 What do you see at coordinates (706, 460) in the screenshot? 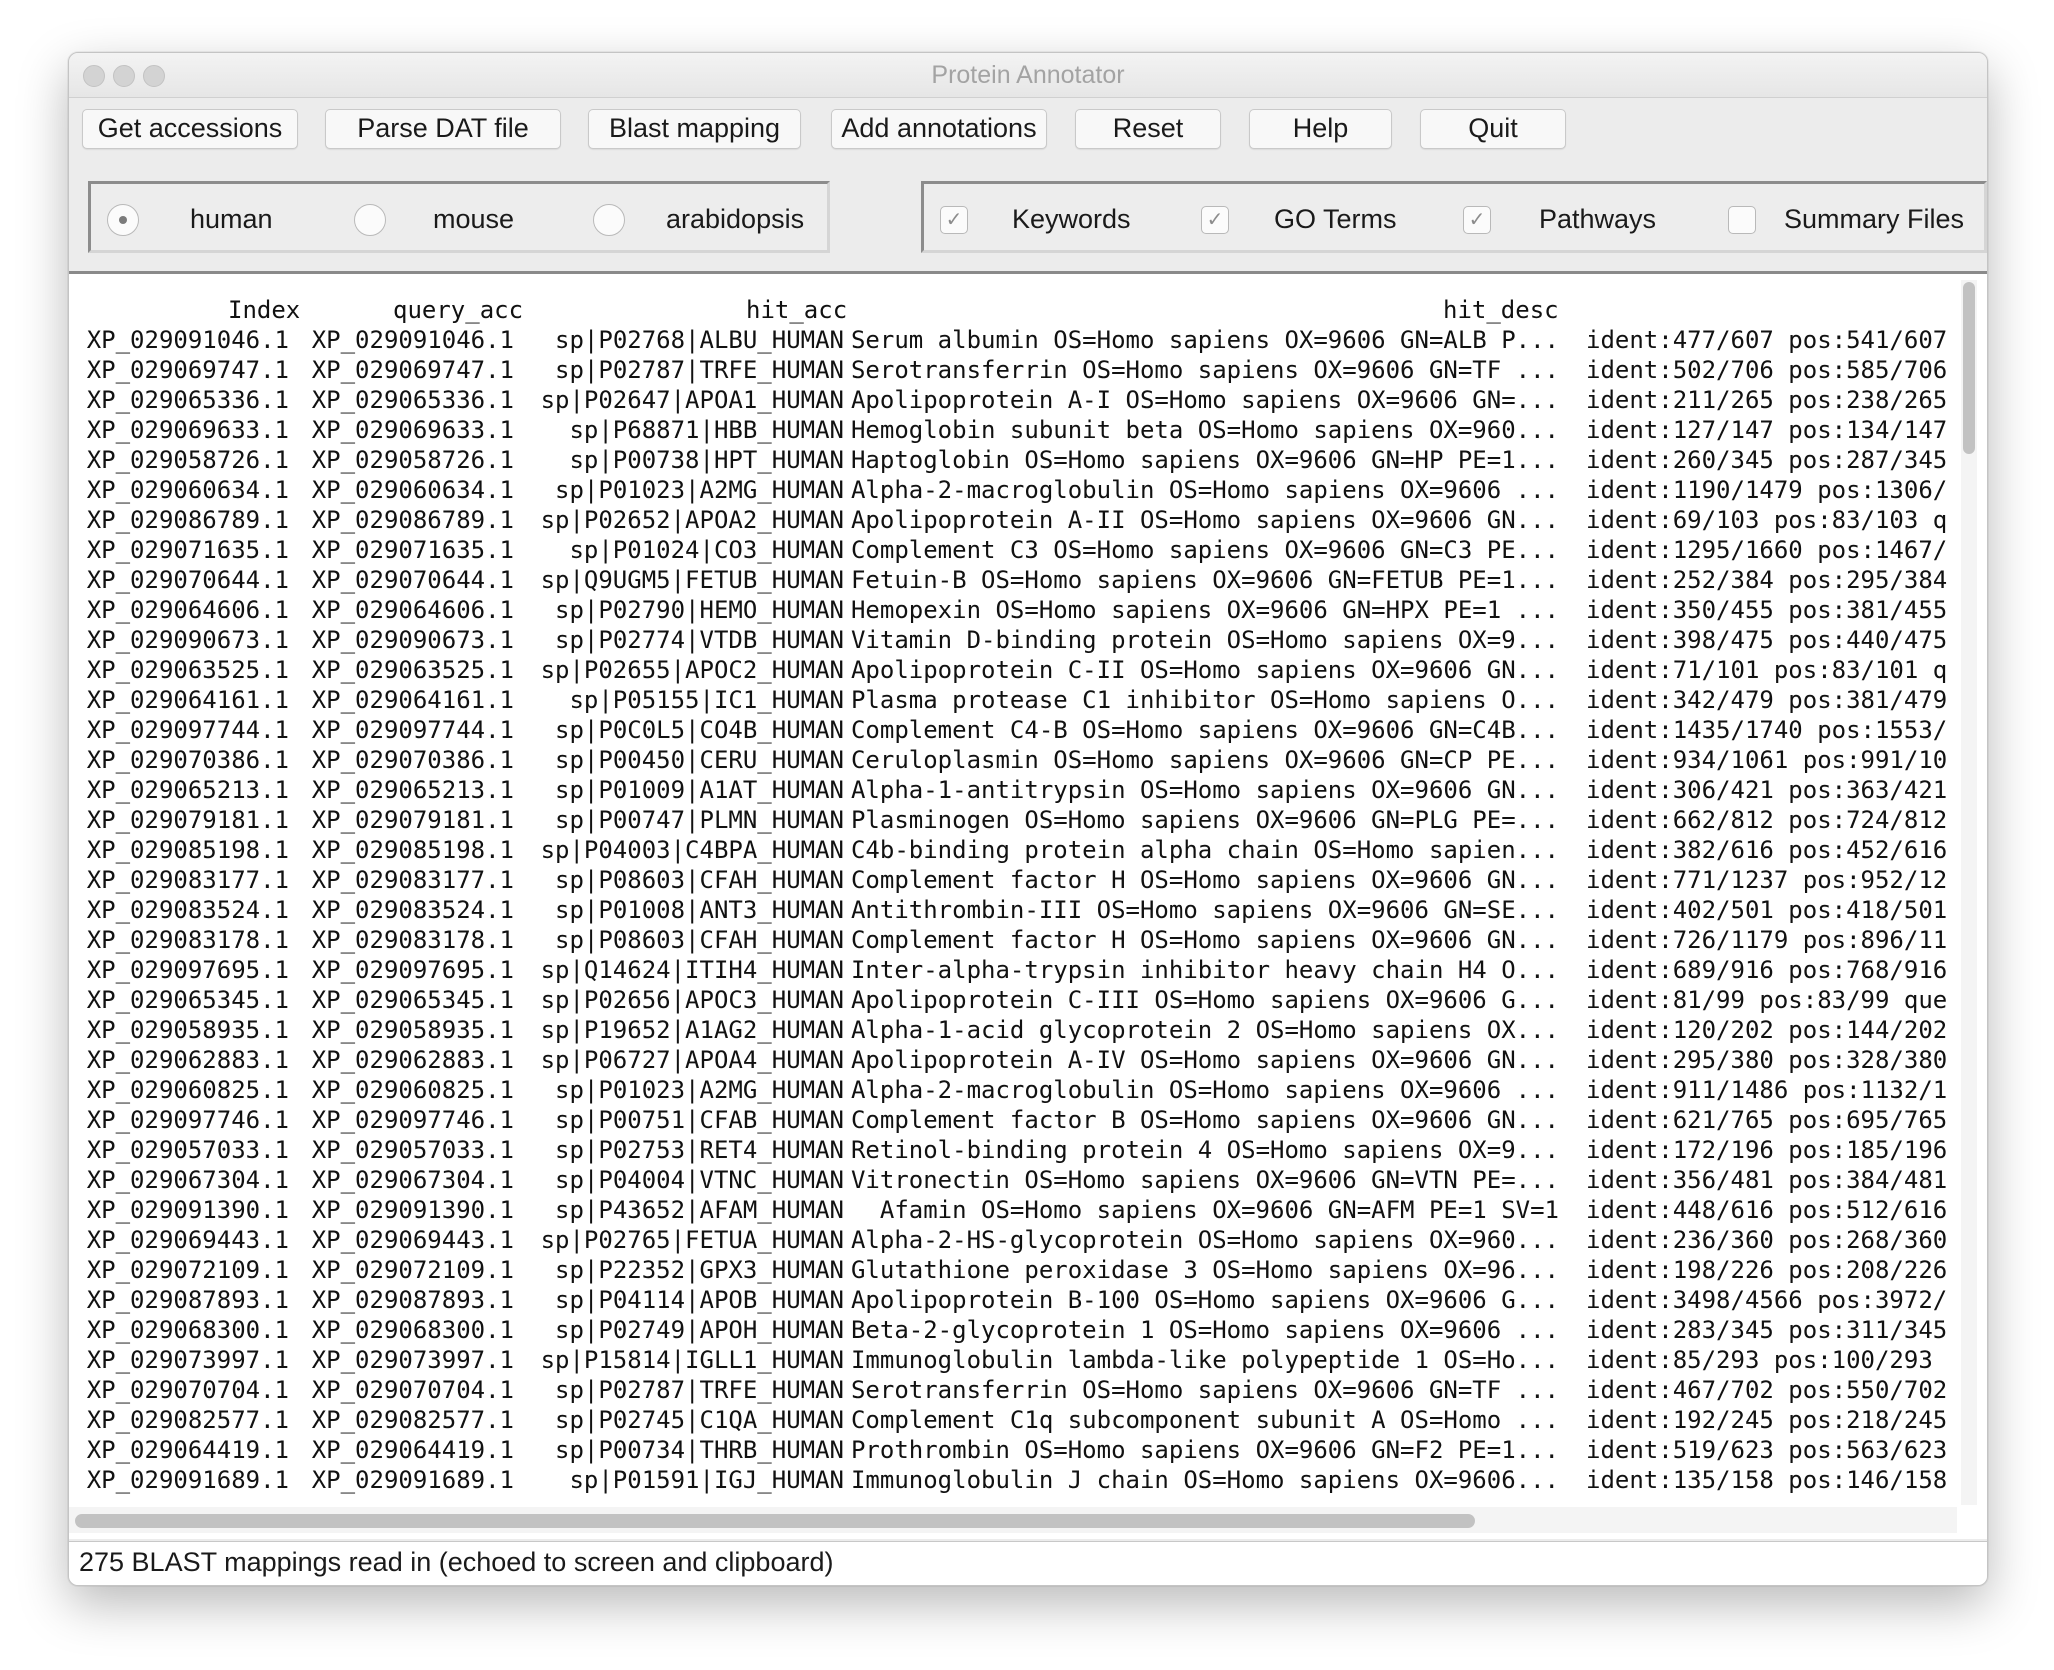
I see `cell-hit-acc: sp|P00738|HPT_HUMAN` at bounding box center [706, 460].